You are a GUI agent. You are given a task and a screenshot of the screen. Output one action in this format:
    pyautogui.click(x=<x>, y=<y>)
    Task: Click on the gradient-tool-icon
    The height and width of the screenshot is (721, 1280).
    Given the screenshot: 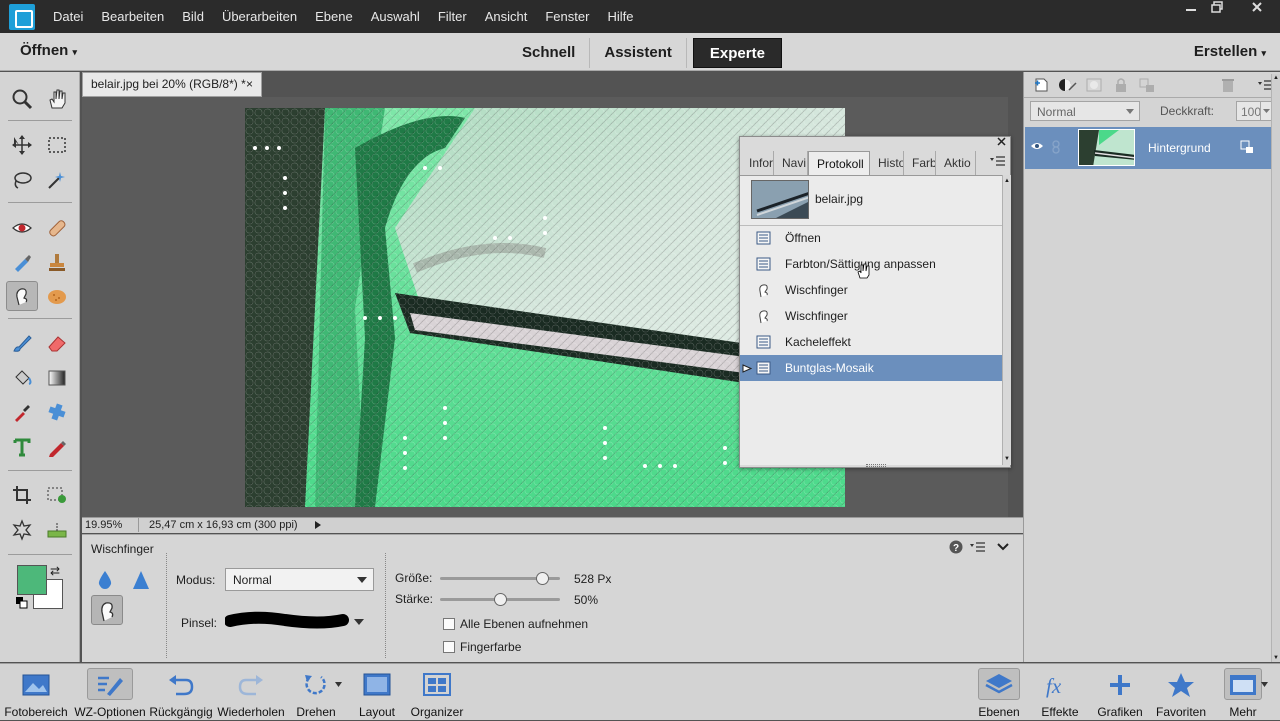 What is the action you would take?
    pyautogui.click(x=57, y=378)
    